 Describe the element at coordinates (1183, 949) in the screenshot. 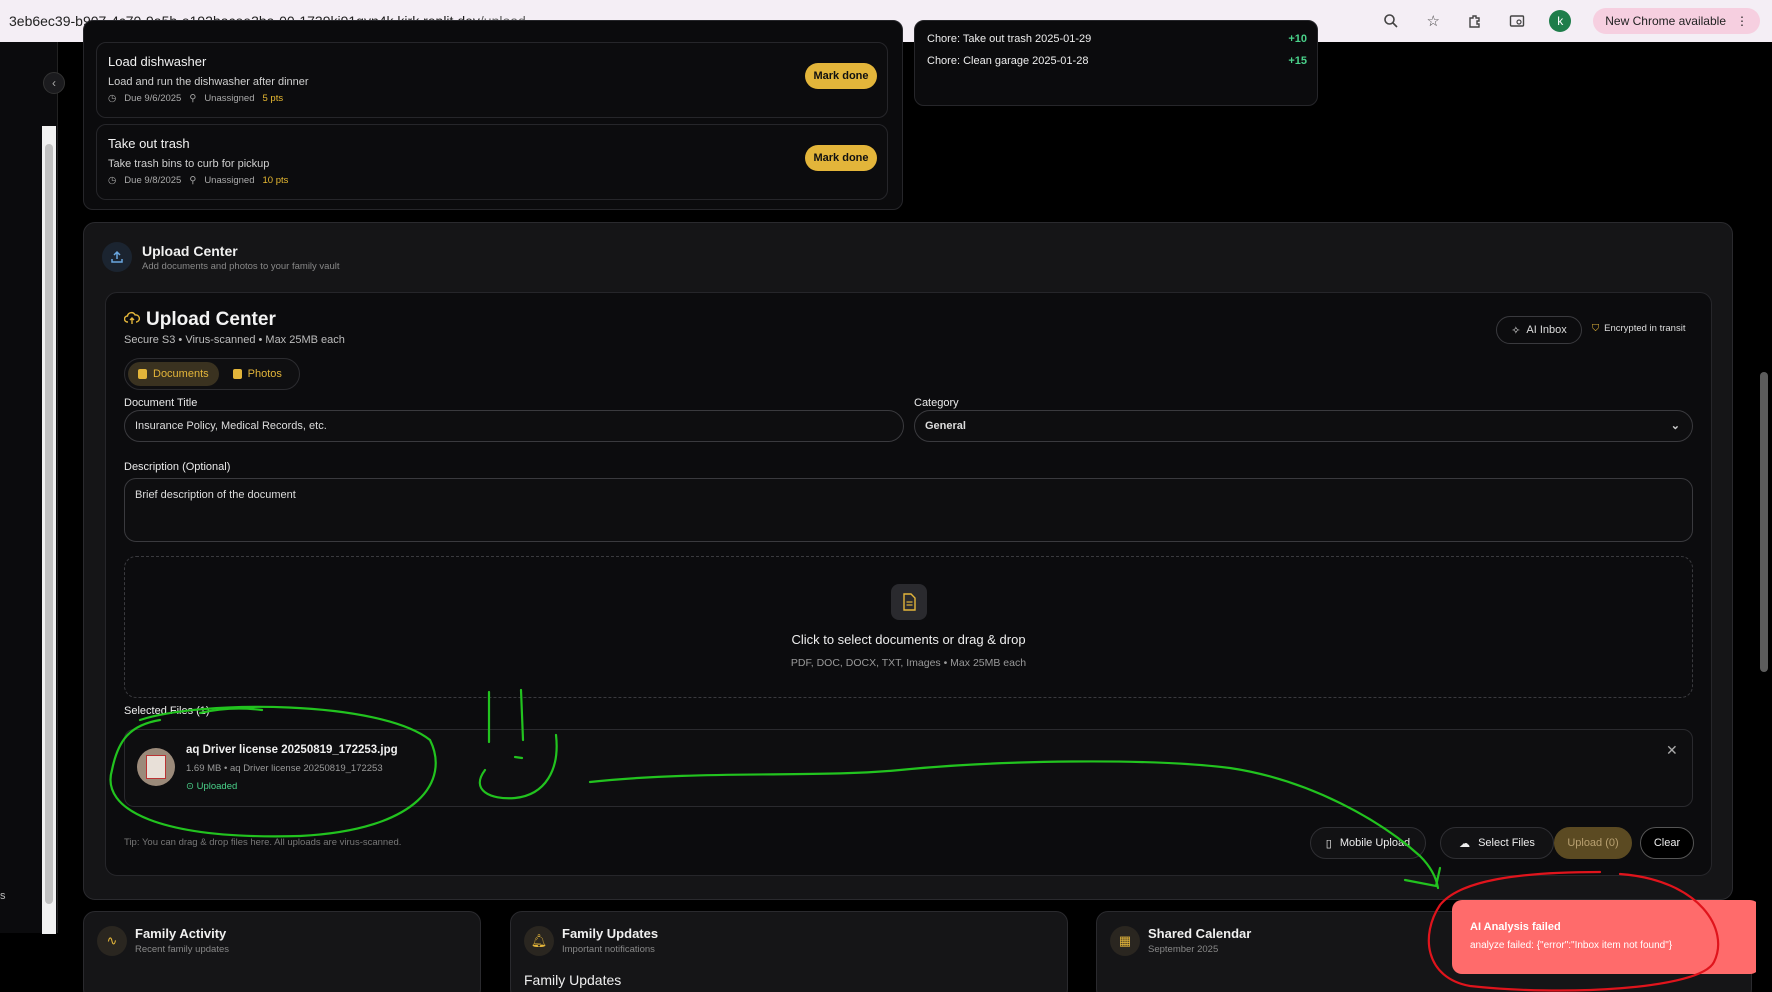

I see `shared-calendar-subtitle: September 2025` at that location.